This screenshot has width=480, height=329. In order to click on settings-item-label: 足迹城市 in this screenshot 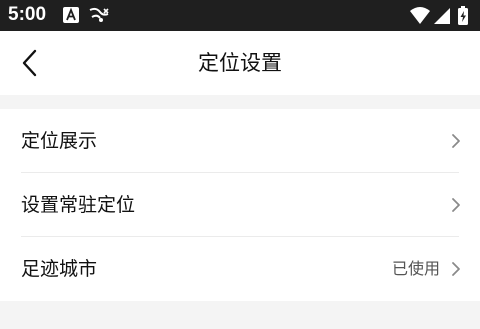, I will do `click(59, 269)`.